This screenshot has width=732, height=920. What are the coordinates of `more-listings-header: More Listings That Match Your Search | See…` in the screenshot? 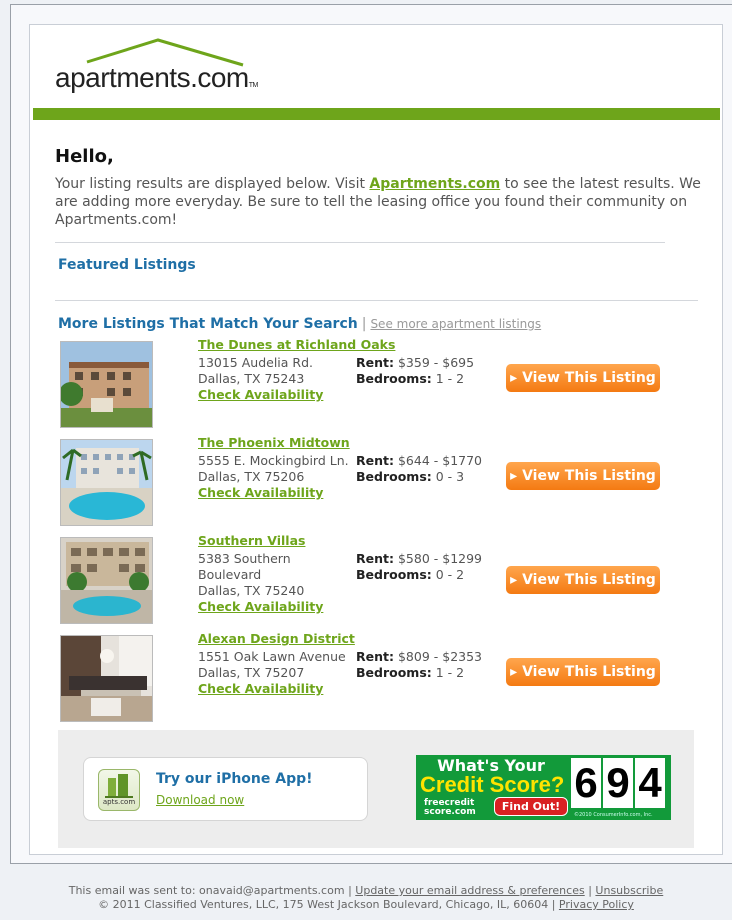 It's located at (299, 324).